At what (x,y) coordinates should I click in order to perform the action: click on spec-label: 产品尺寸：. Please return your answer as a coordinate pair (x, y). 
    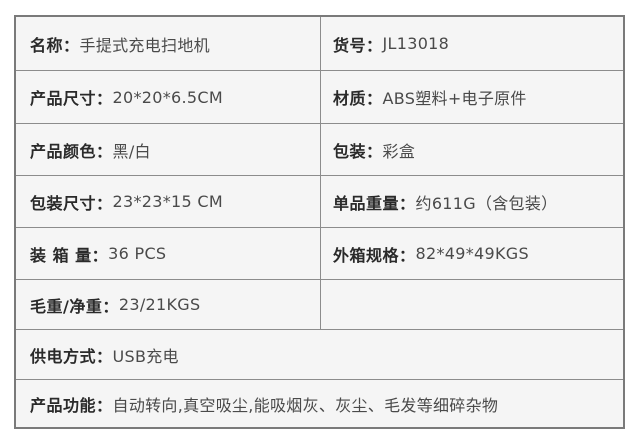
    Looking at the image, I should click on (71, 98).